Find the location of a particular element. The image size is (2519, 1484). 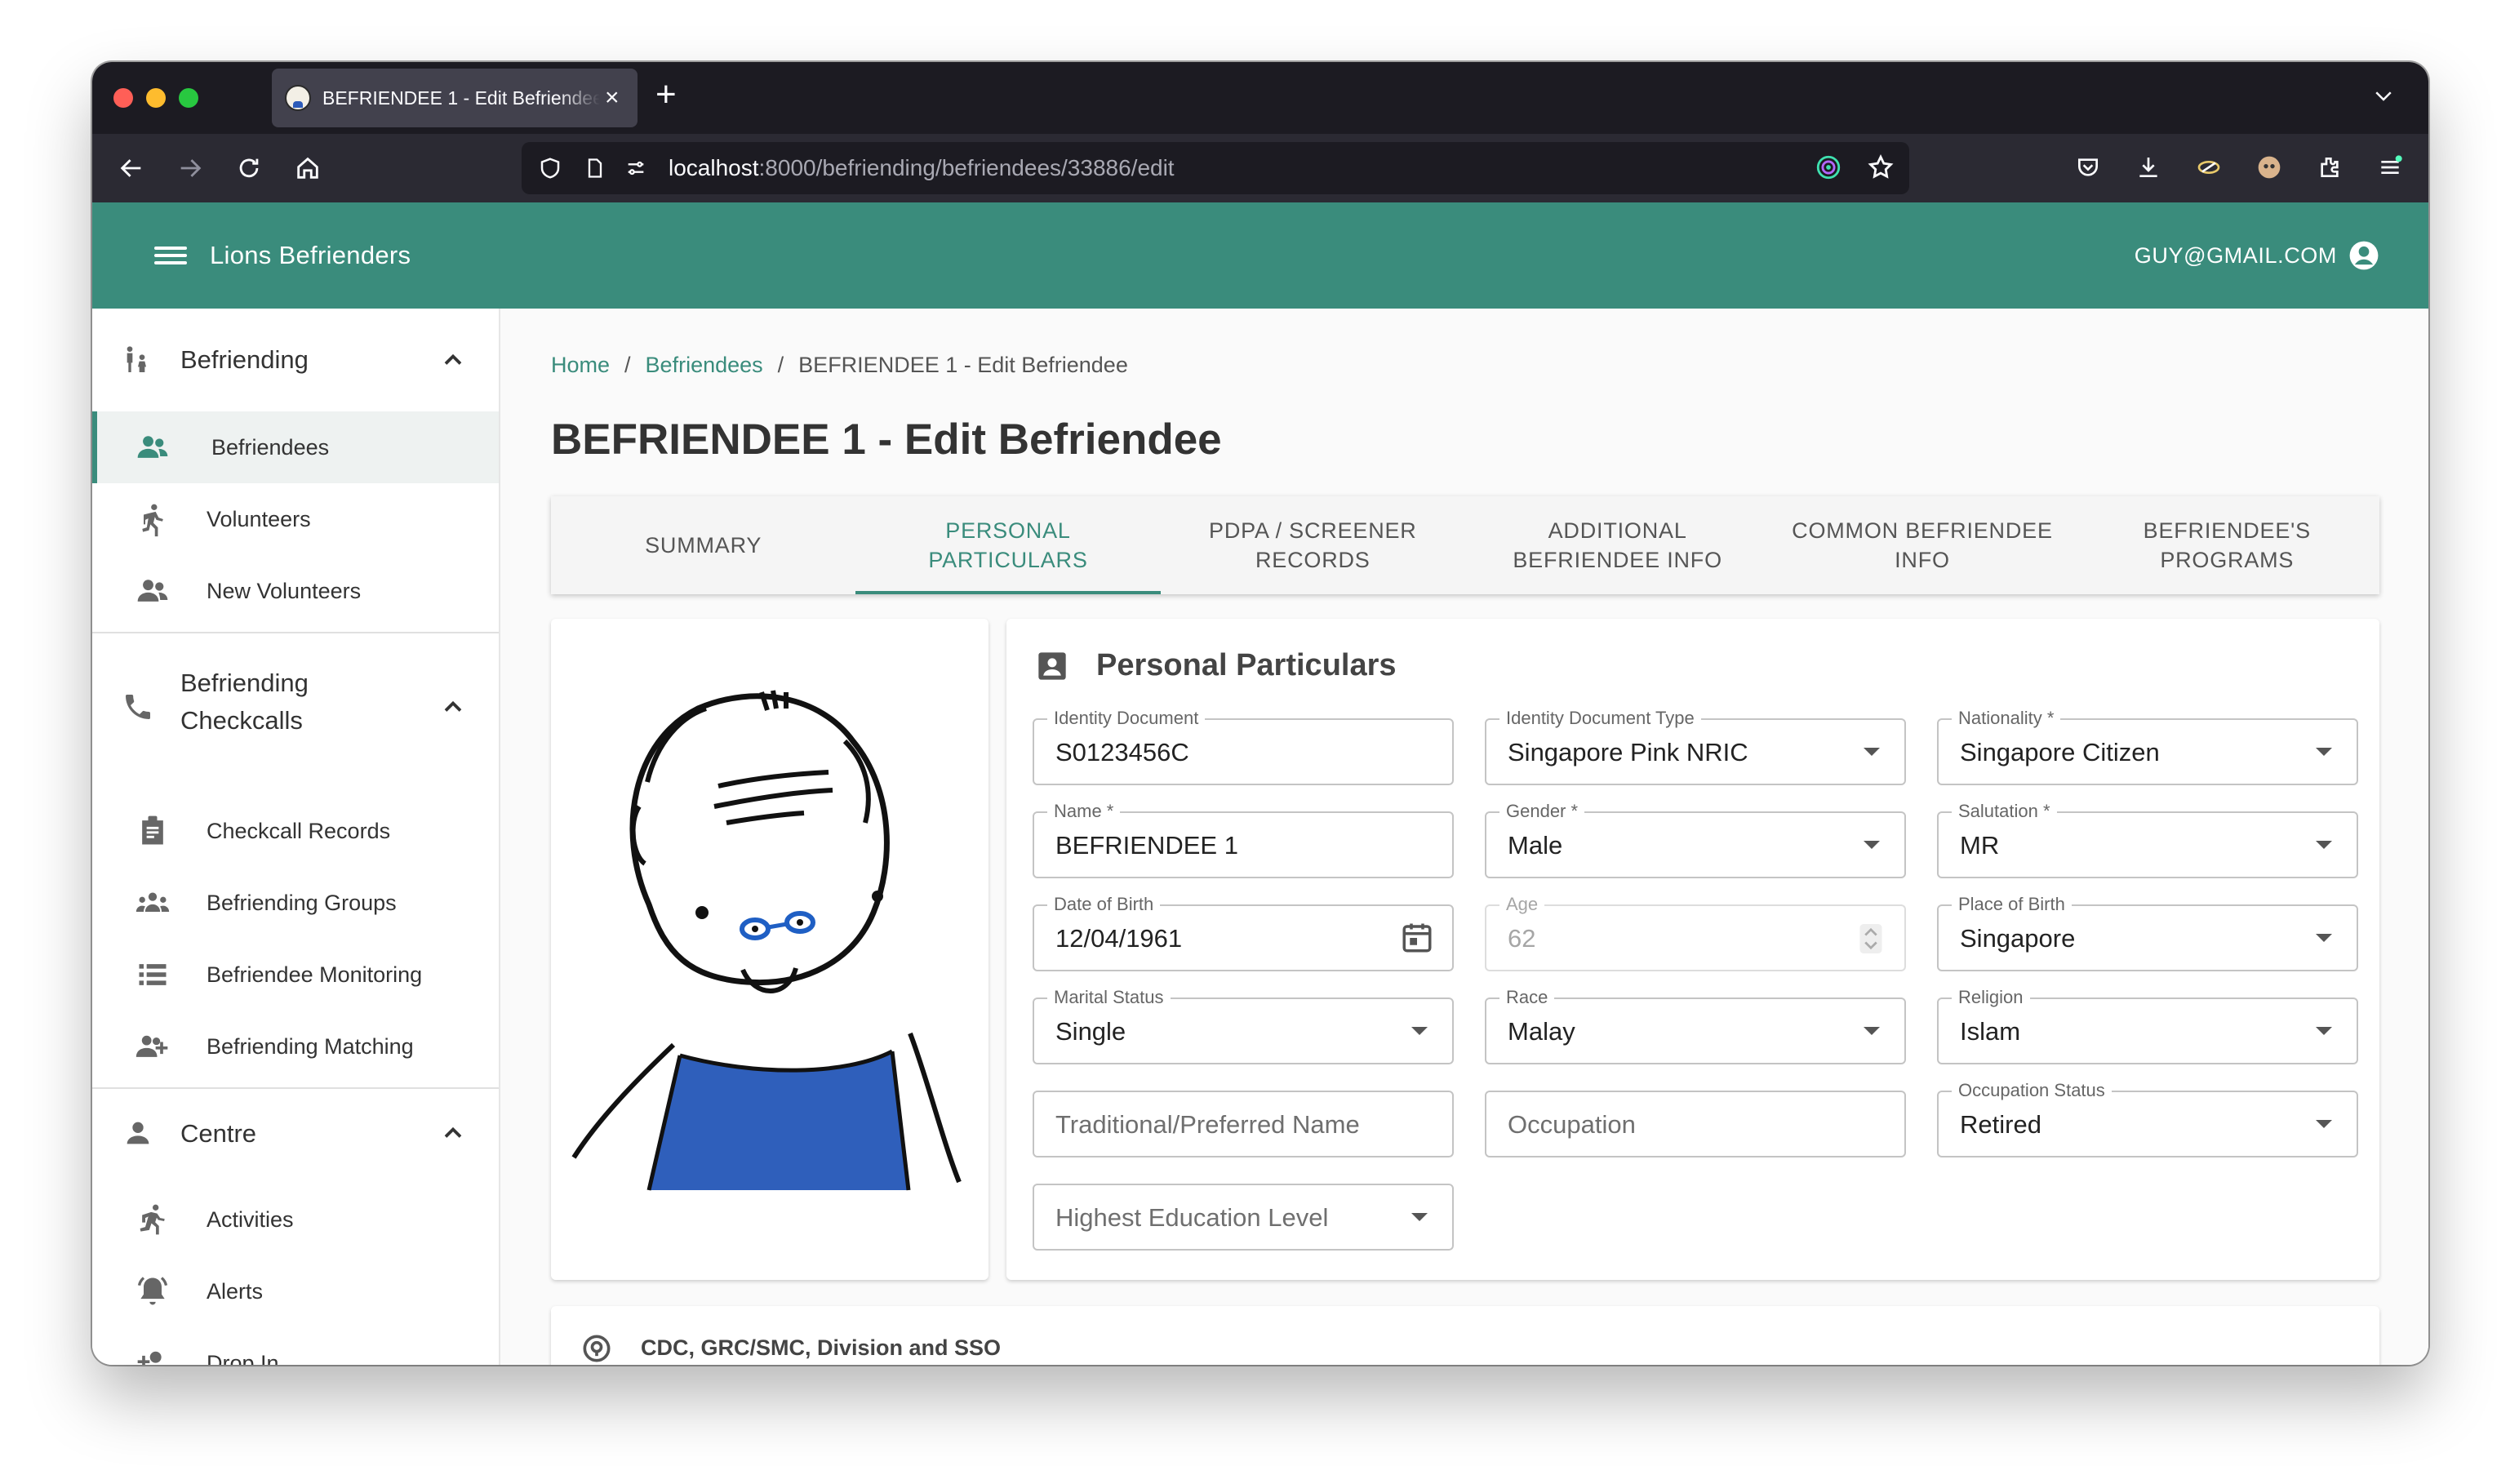

favicon-icon is located at coordinates (298, 98).